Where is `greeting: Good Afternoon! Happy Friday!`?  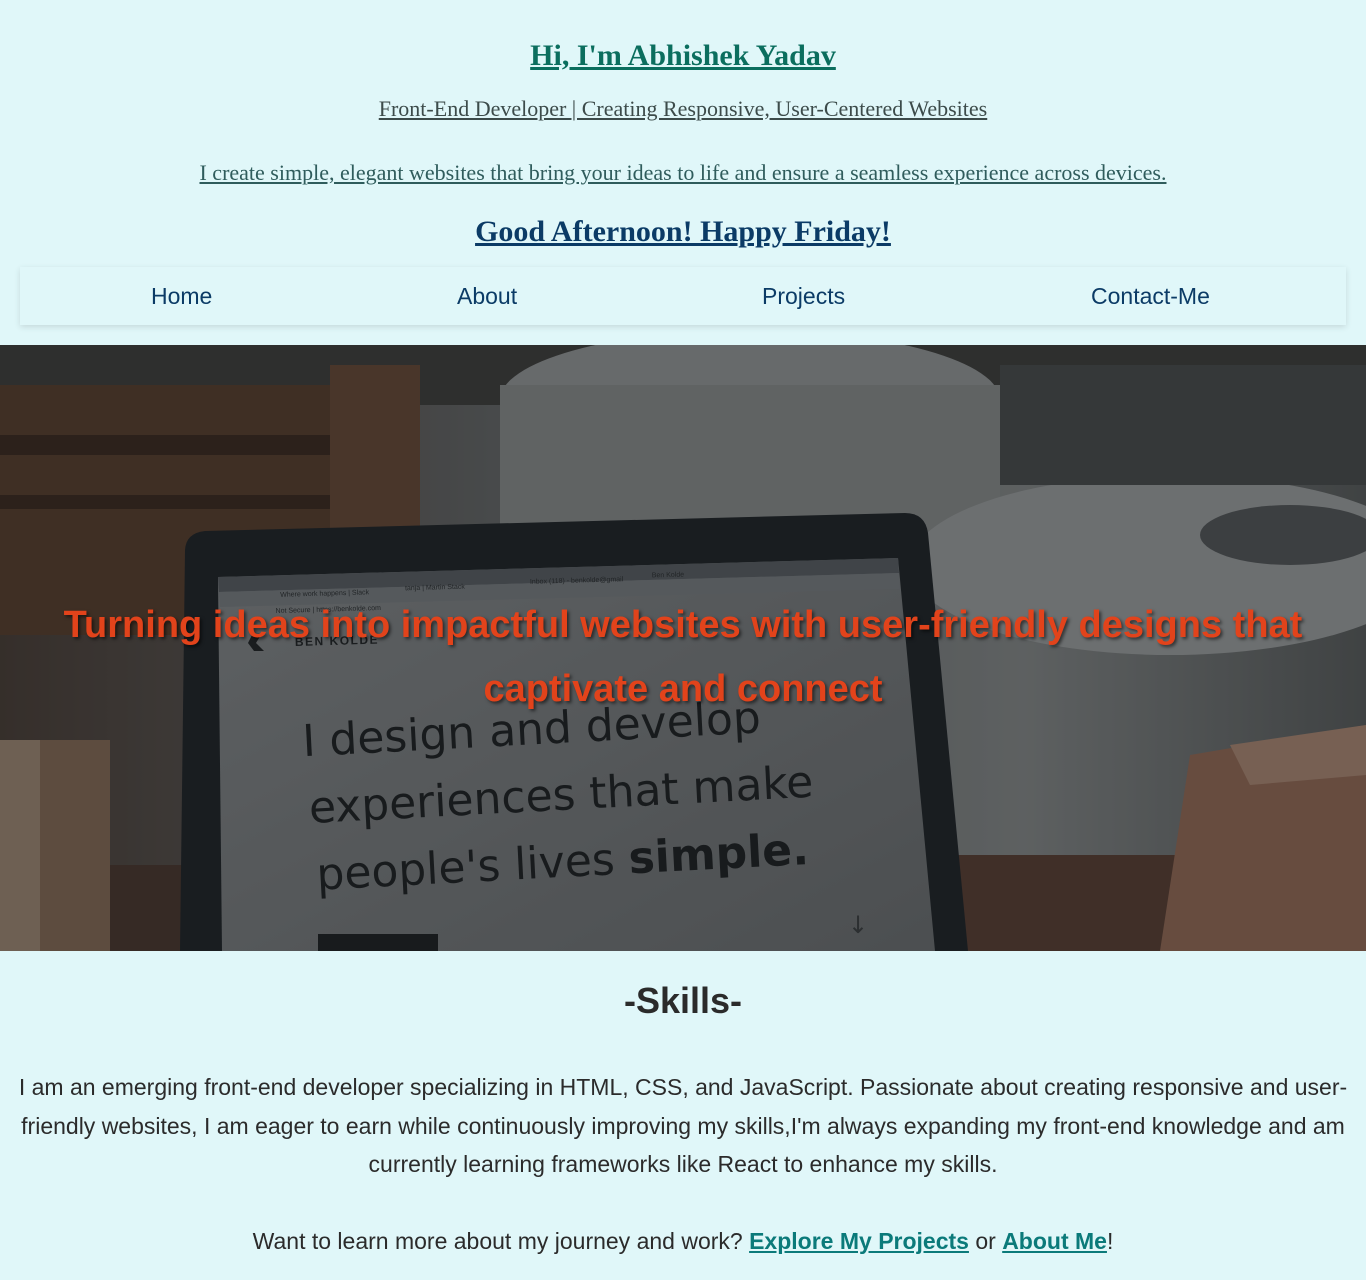
greeting: Good Afternoon! Happy Friday! is located at coordinates (683, 231).